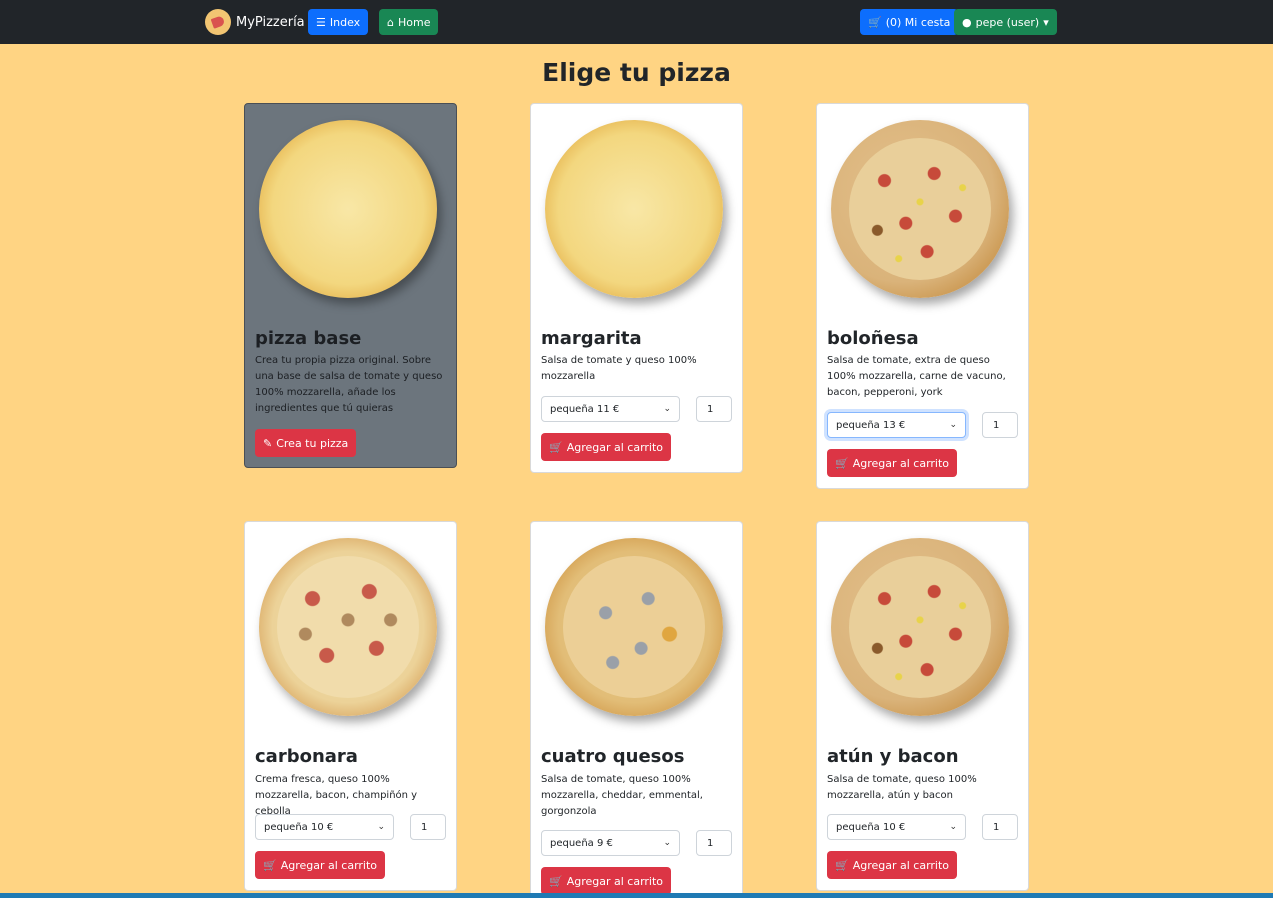  Describe the element at coordinates (414, 22) in the screenshot. I see `home-label: Home` at that location.